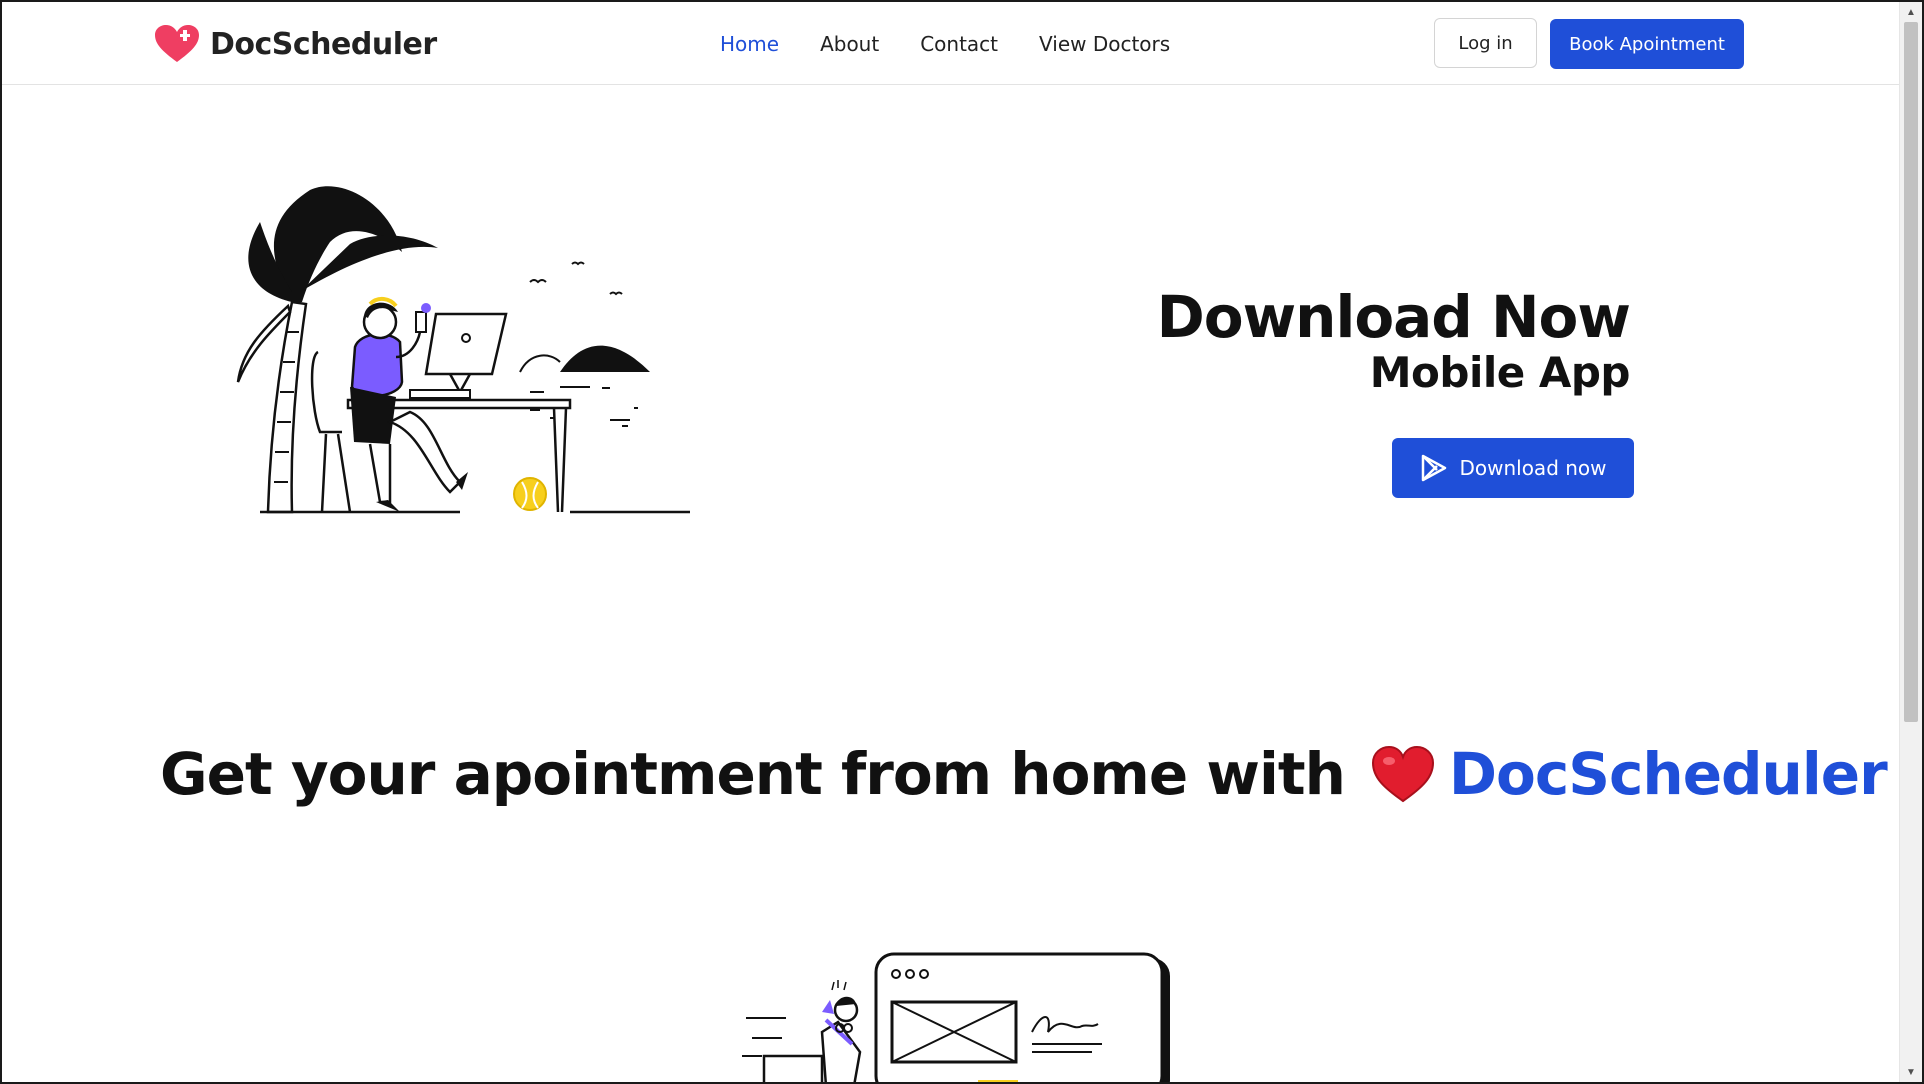  I want to click on download-now-label: Download now, so click(1533, 468).